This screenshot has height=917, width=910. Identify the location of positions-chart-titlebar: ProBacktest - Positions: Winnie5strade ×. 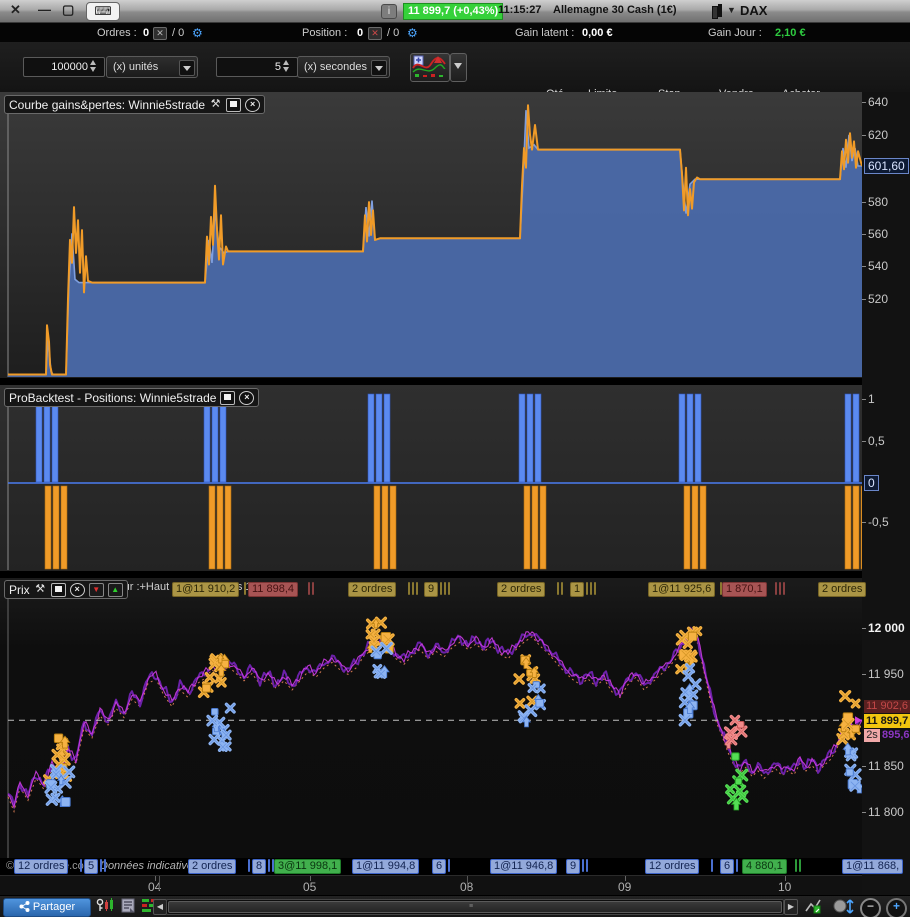
(132, 397).